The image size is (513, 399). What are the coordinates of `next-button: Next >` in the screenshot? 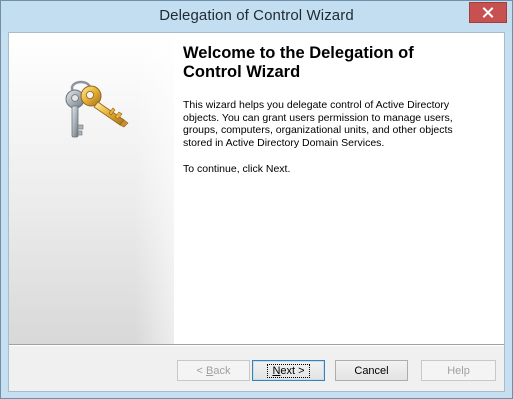 It's located at (288, 370).